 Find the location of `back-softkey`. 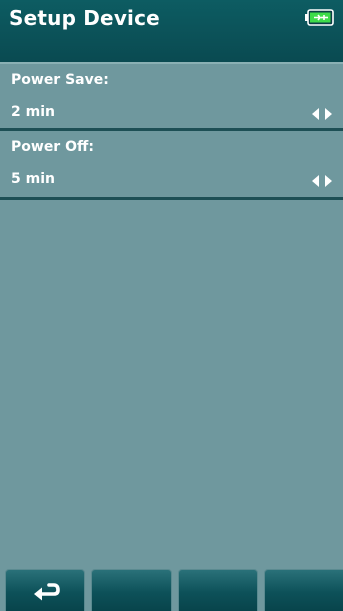

back-softkey is located at coordinates (45, 590).